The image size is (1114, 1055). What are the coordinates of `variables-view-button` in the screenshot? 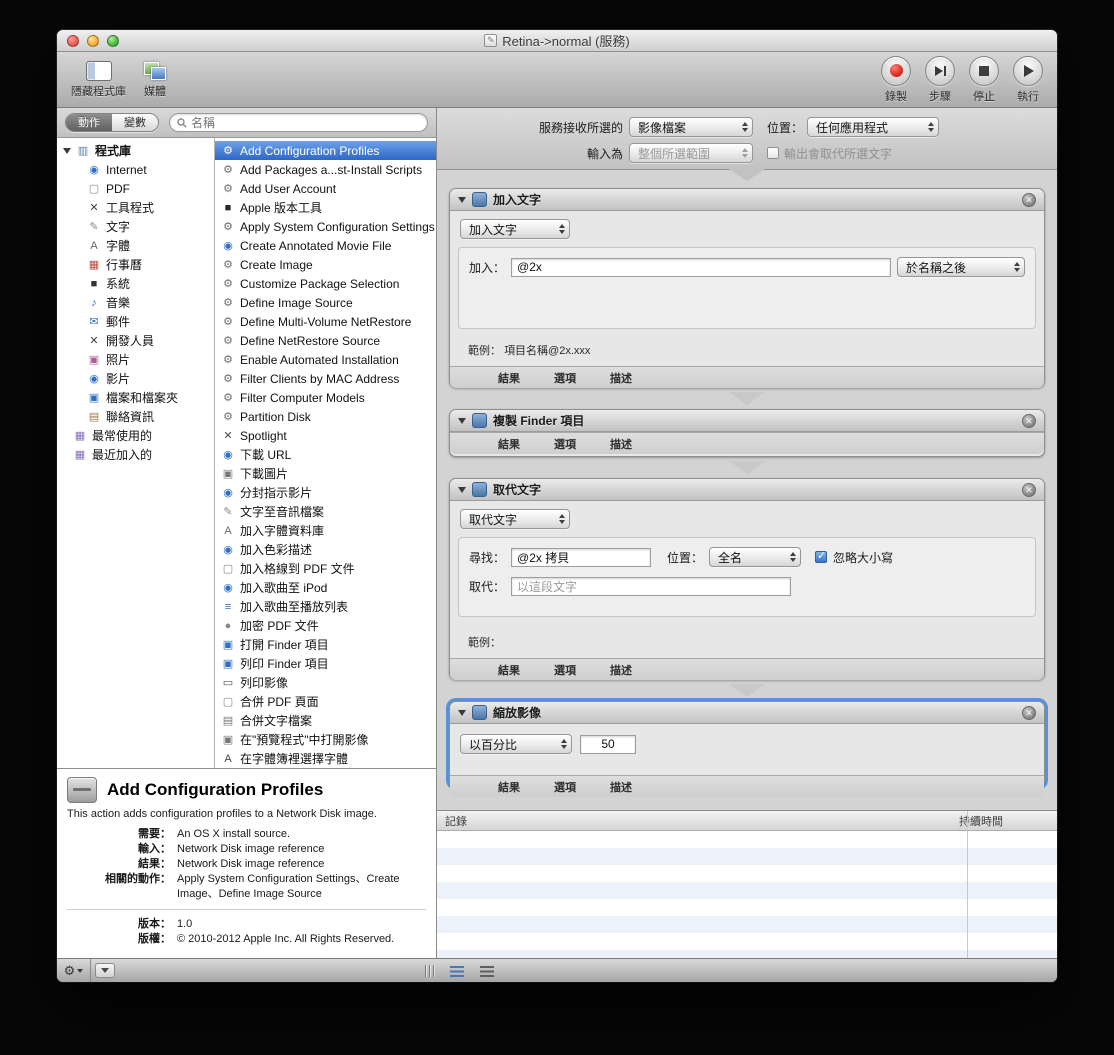 It's located at (487, 971).